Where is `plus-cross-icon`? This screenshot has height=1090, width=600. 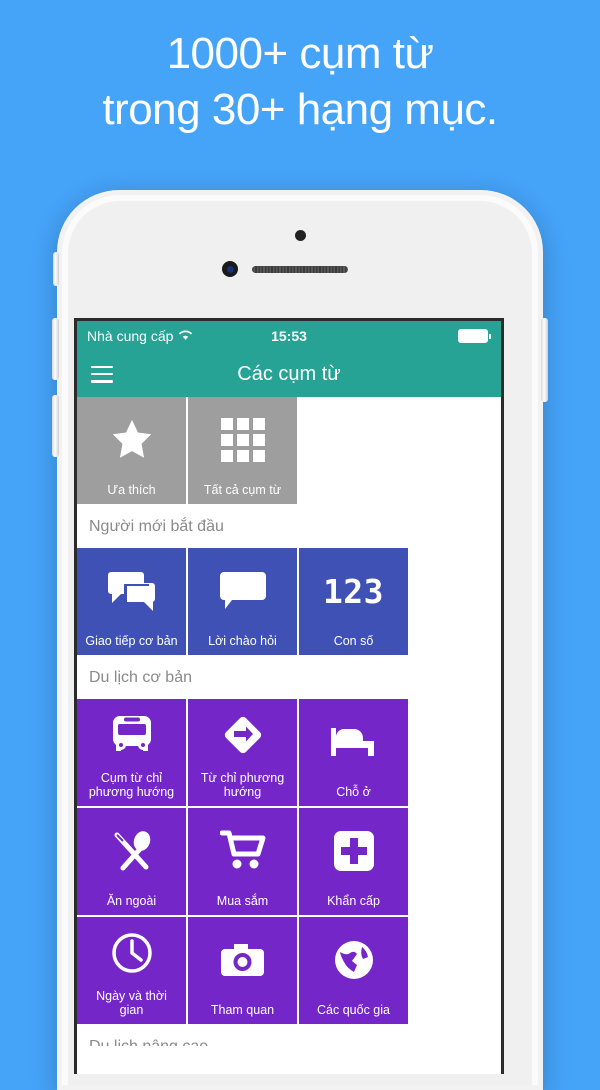 plus-cross-icon is located at coordinates (353, 851).